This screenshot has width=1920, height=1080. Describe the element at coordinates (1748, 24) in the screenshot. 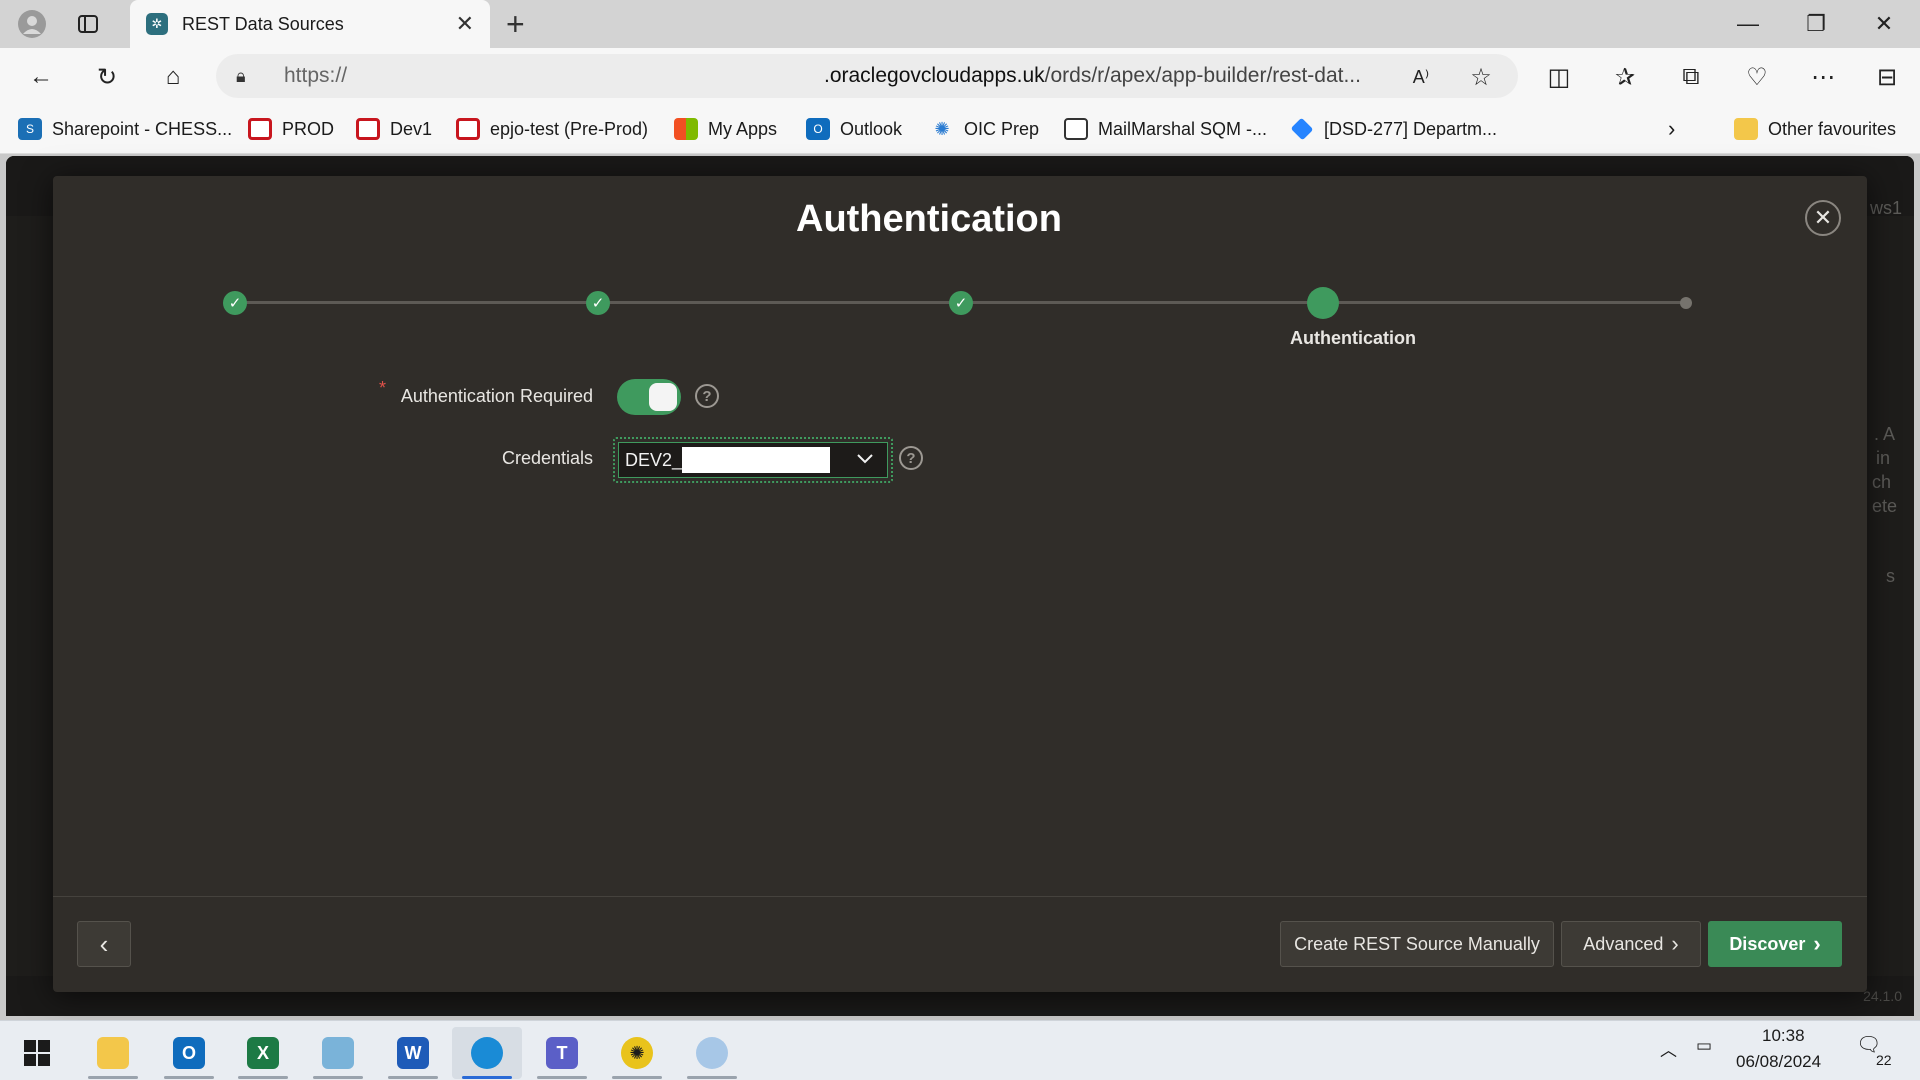

I see `minimize-icon: —` at that location.